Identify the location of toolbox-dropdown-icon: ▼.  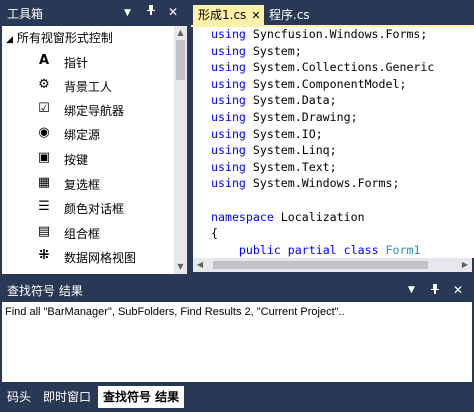
(127, 13).